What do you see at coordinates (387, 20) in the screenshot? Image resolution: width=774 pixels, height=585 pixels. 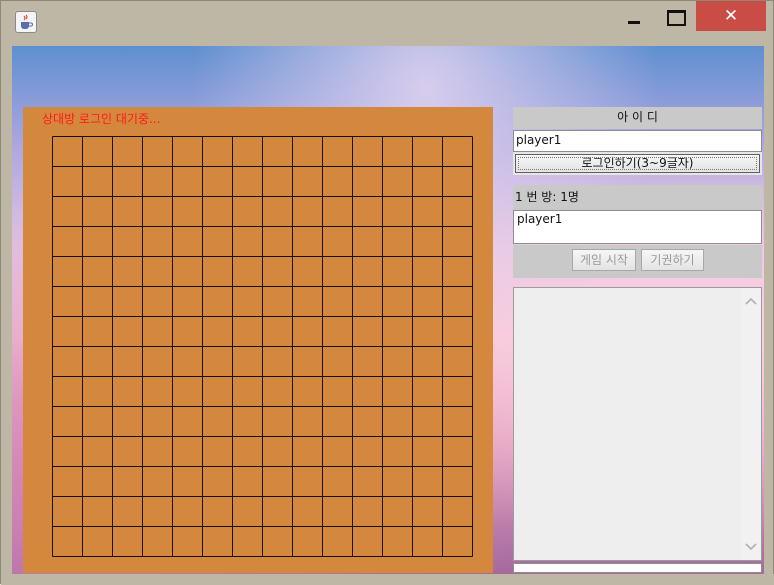 I see `title-bar: ✕` at bounding box center [387, 20].